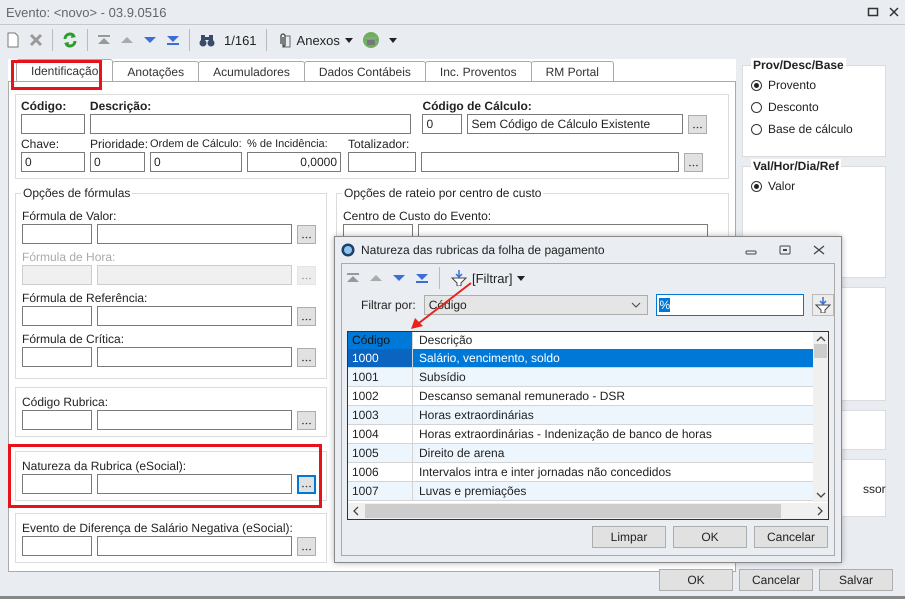  I want to click on group-title: Val/Hor/Dia/Ref, so click(796, 166).